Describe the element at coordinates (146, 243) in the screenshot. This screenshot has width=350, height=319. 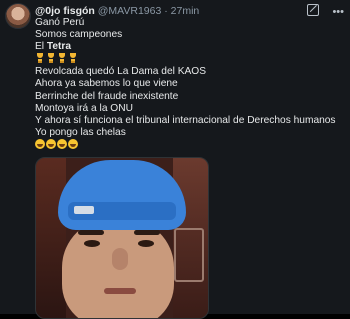
I see `eye-right` at that location.